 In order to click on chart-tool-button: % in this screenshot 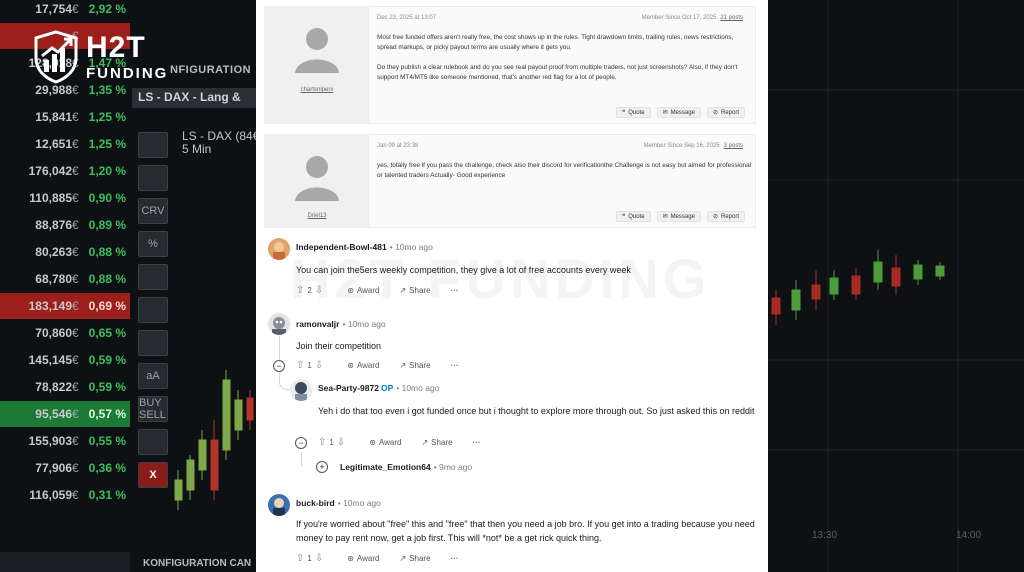, I will do `click(153, 244)`.